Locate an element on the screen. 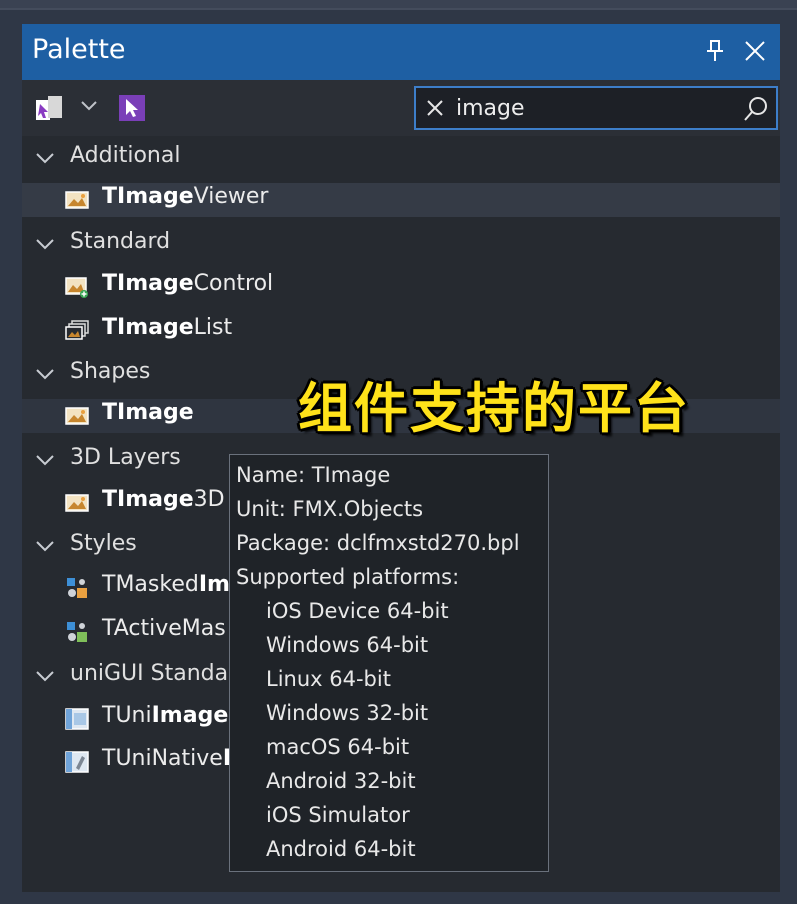 This screenshot has height=904, width=797. platform-item: iOS Device 64-bit is located at coordinates (357, 611).